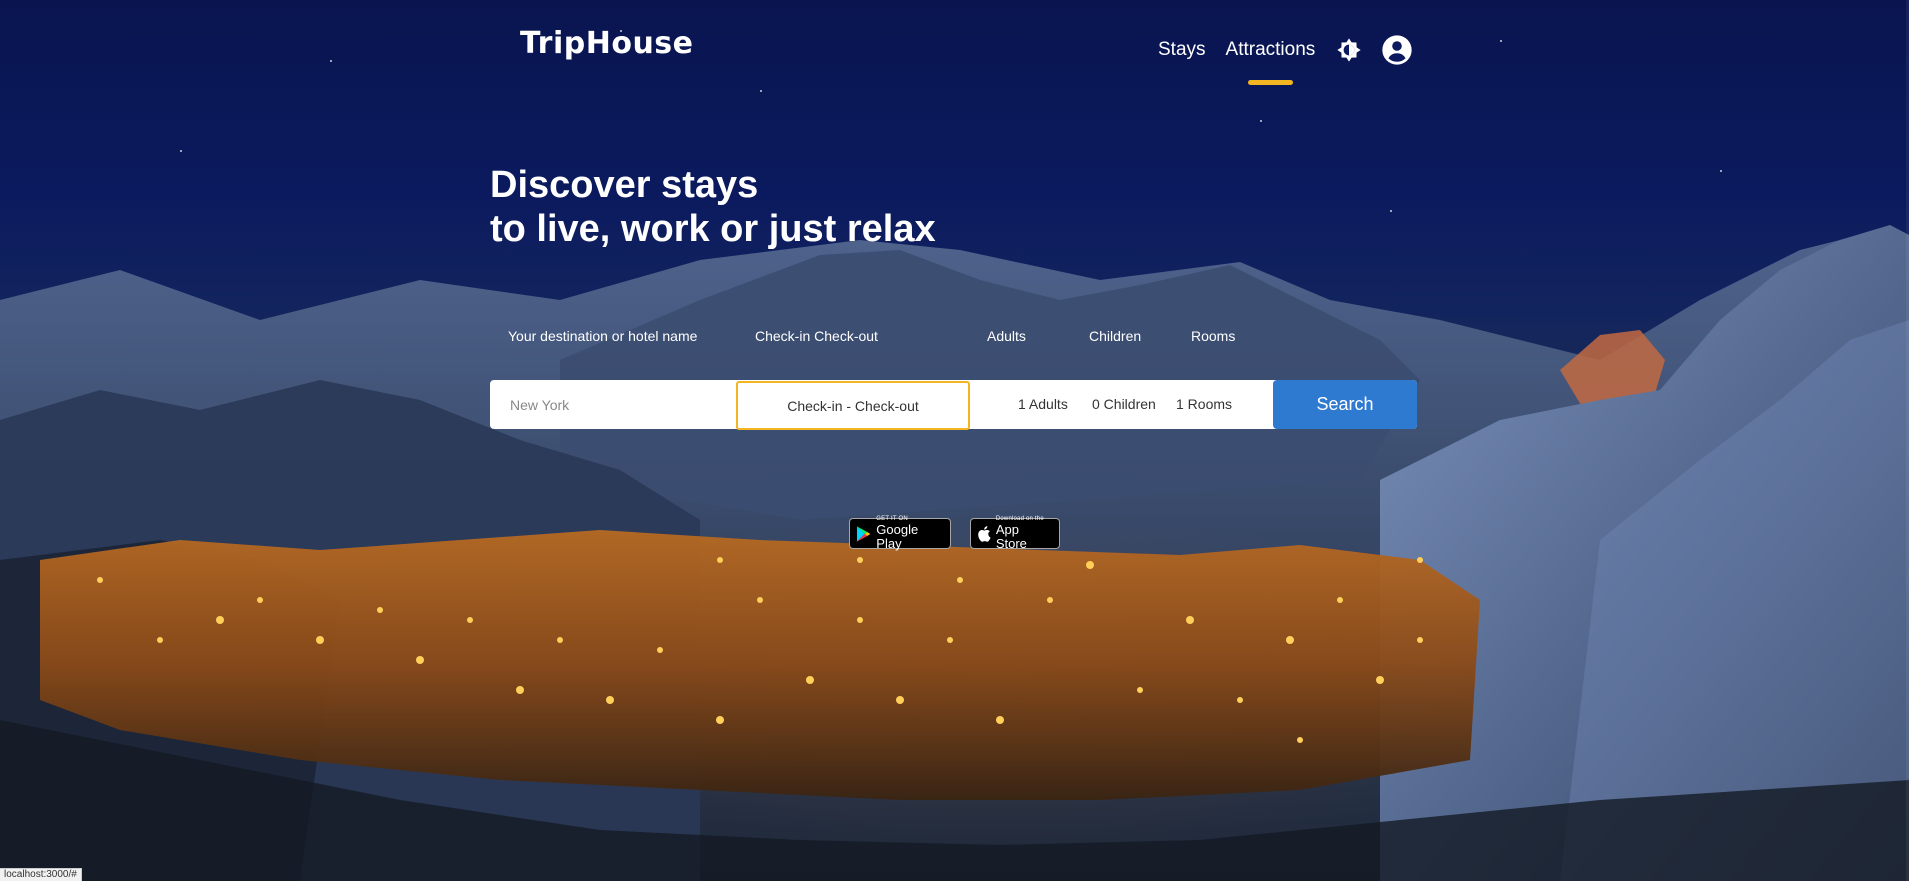 This screenshot has height=881, width=1909. Describe the element at coordinates (1397, 50) in the screenshot. I see `account-circle-icon` at that location.